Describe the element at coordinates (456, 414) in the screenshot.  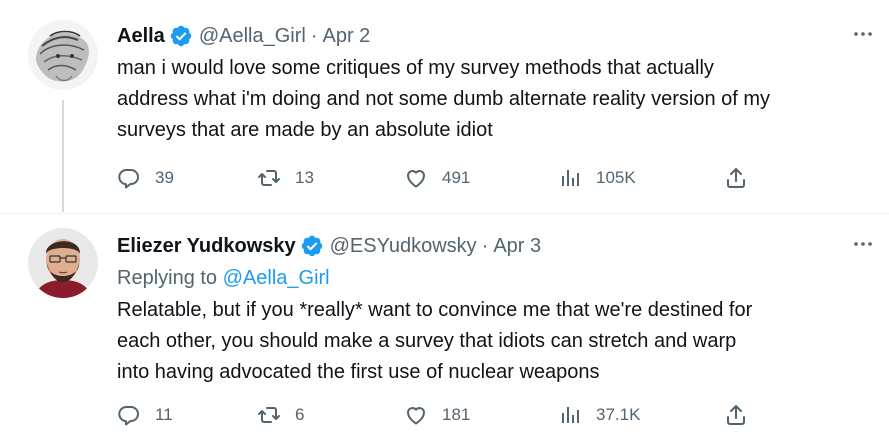
I see `like-count: 181` at that location.